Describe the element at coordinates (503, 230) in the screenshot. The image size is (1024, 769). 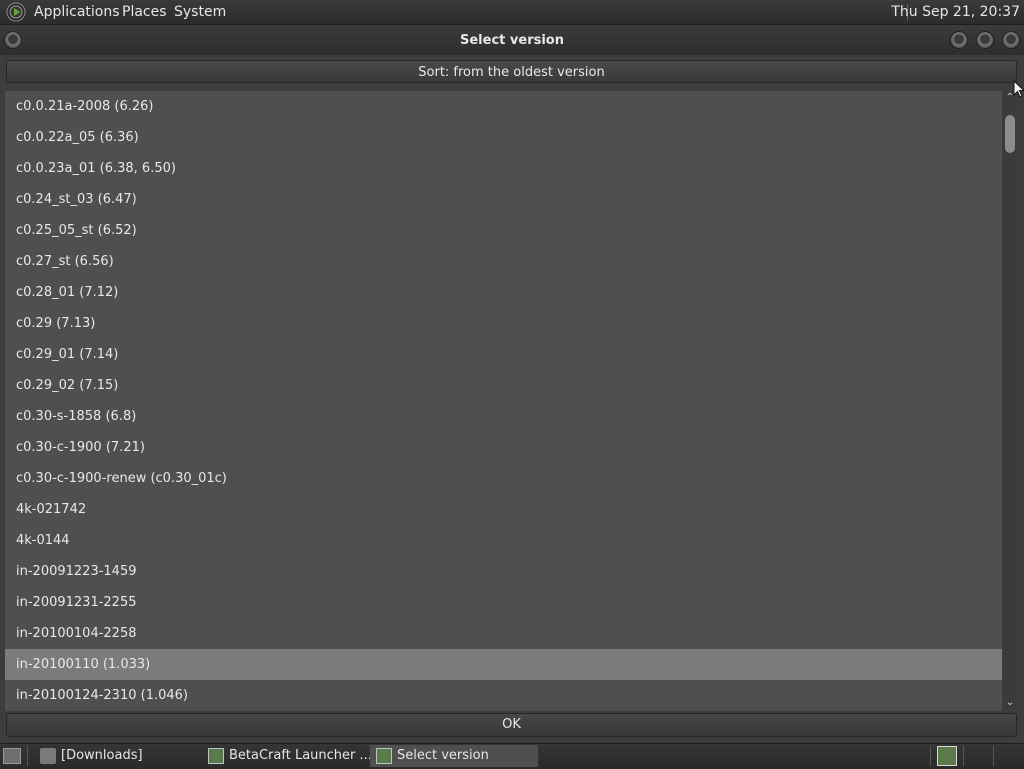
I see `version-list-item: c0.25_05_st (6.52)` at that location.